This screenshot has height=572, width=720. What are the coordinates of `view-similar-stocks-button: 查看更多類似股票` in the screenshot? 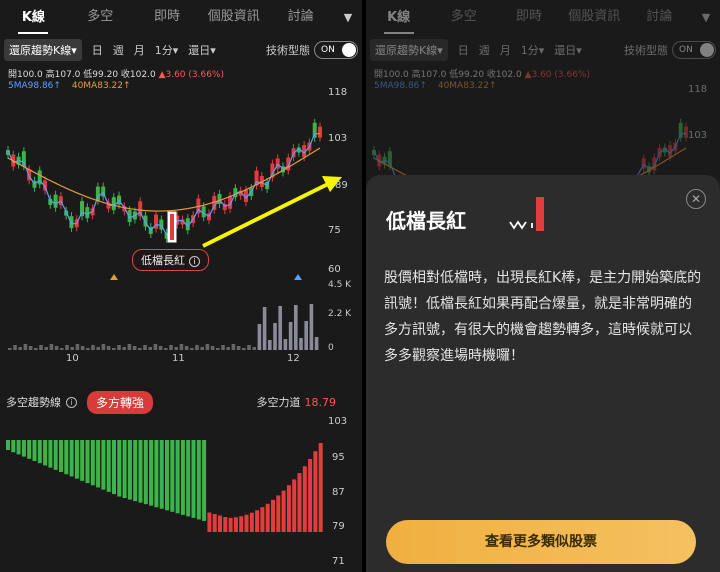 It's located at (541, 542).